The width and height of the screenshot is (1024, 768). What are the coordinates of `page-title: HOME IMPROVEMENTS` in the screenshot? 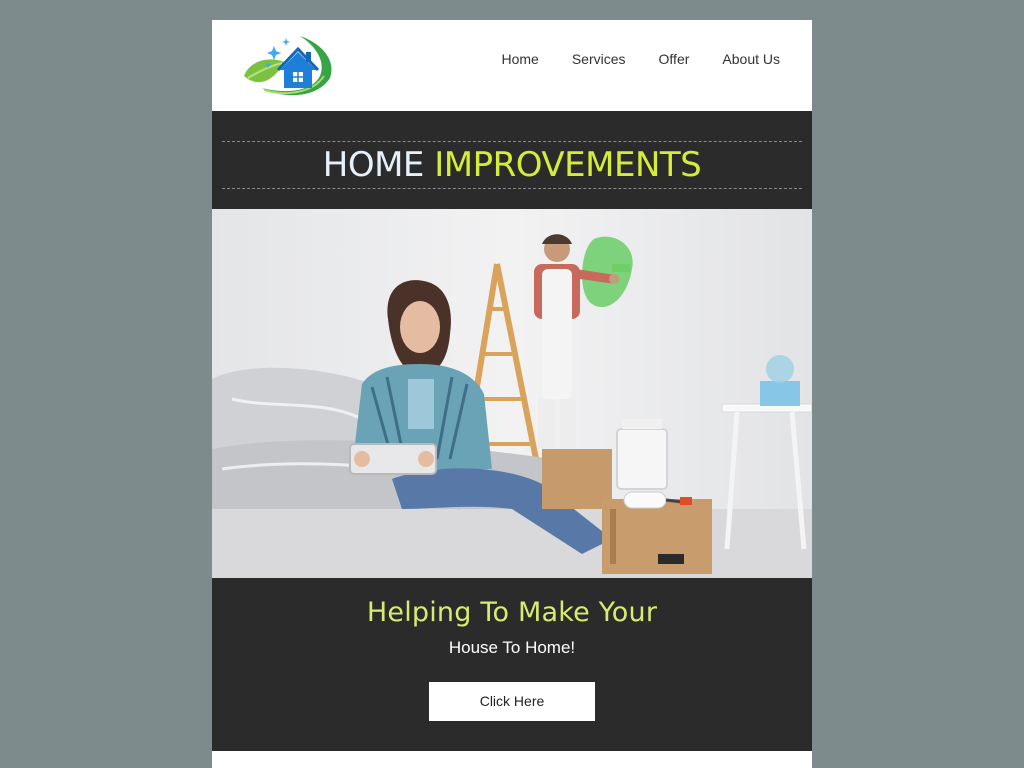 It's located at (512, 165).